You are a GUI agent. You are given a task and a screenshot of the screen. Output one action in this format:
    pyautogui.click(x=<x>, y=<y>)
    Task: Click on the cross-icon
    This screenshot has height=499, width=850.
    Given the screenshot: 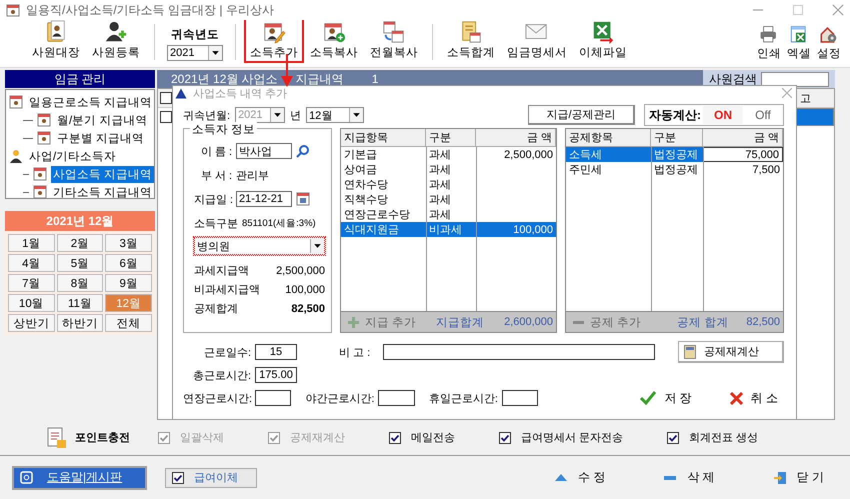 What is the action you would take?
    pyautogui.click(x=736, y=398)
    